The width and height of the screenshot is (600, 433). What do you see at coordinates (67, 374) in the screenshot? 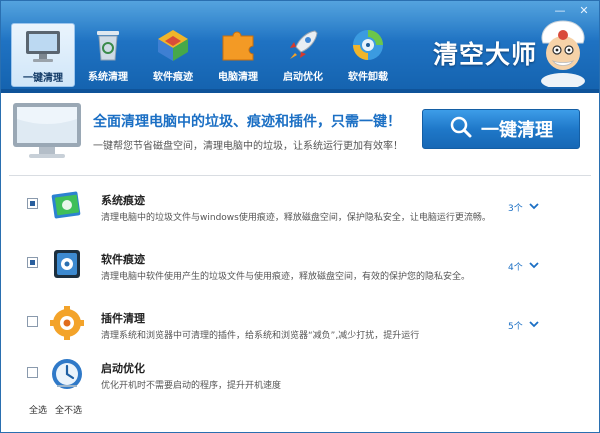
I see `startup-optimize-icon` at bounding box center [67, 374].